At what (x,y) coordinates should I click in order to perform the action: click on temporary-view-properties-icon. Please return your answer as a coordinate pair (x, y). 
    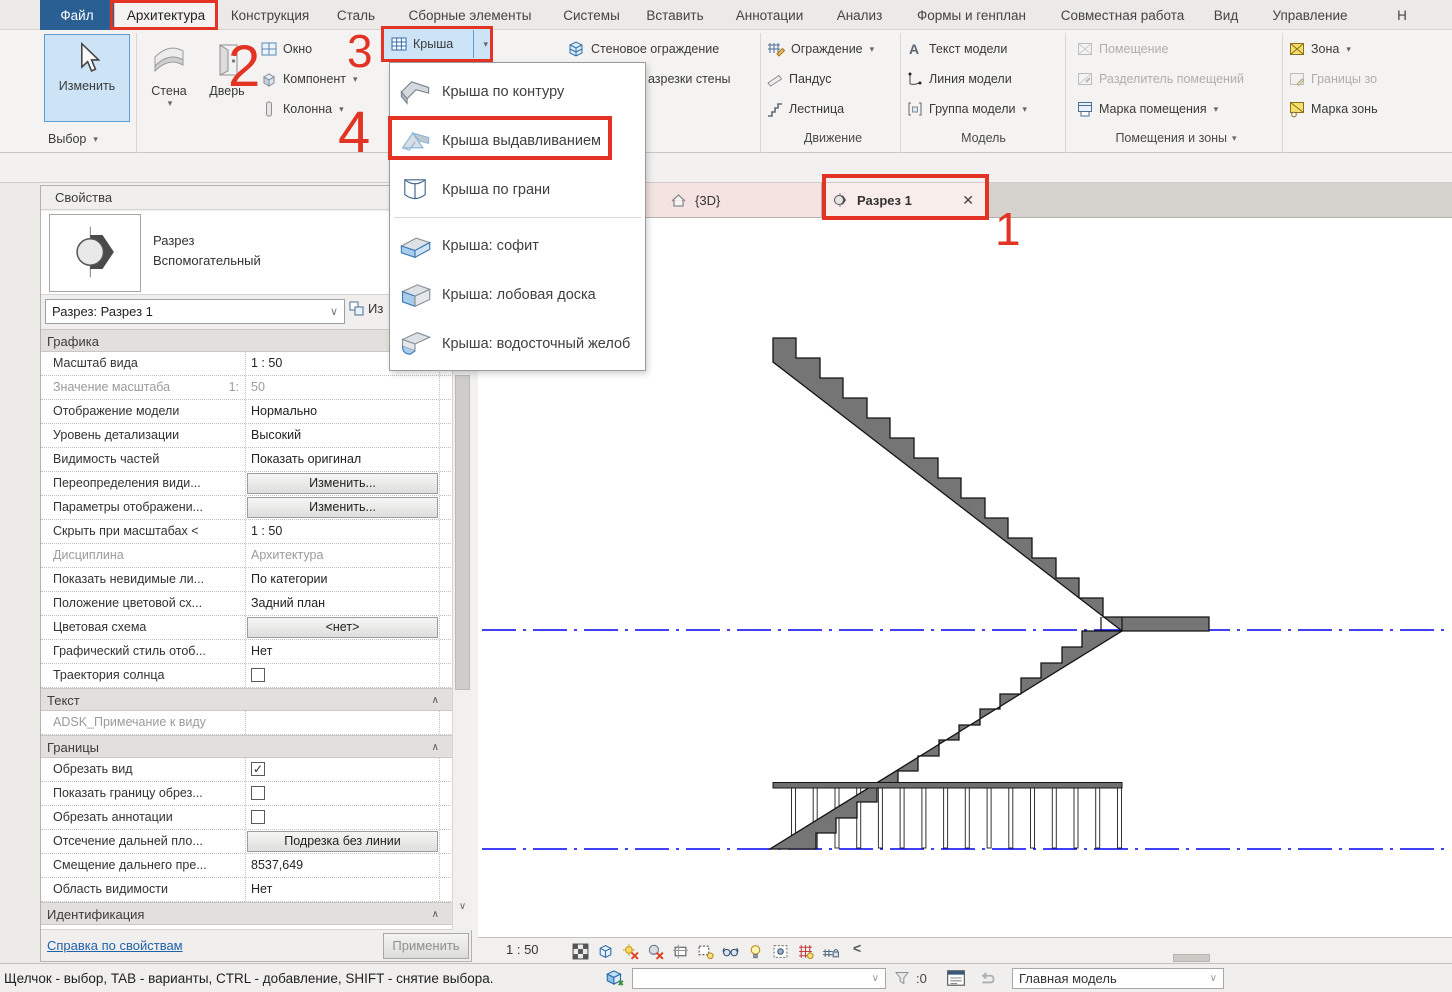
    Looking at the image, I should click on (780, 951).